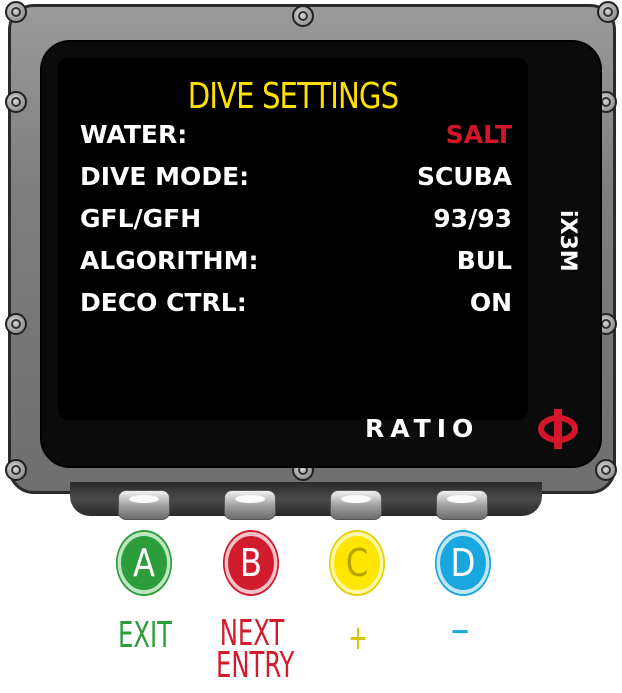 The image size is (622, 693). What do you see at coordinates (141, 218) in the screenshot?
I see `setting-label: GFL/GFH` at bounding box center [141, 218].